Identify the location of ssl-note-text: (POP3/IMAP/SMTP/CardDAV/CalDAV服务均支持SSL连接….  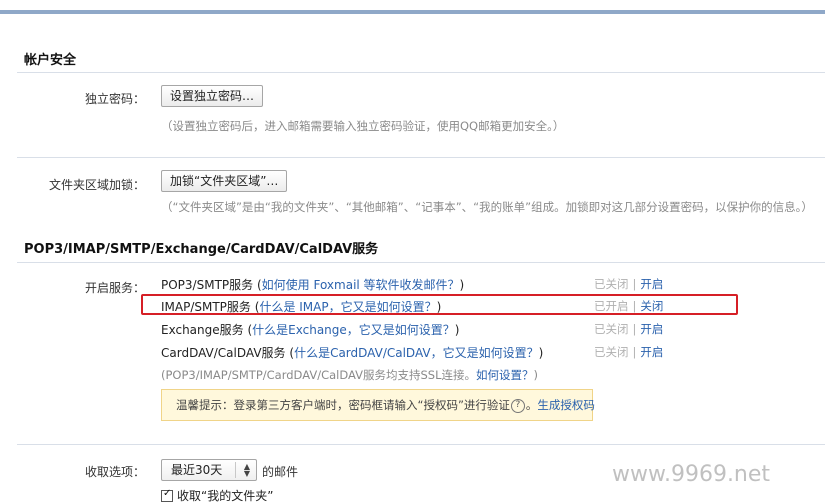
(319, 375).